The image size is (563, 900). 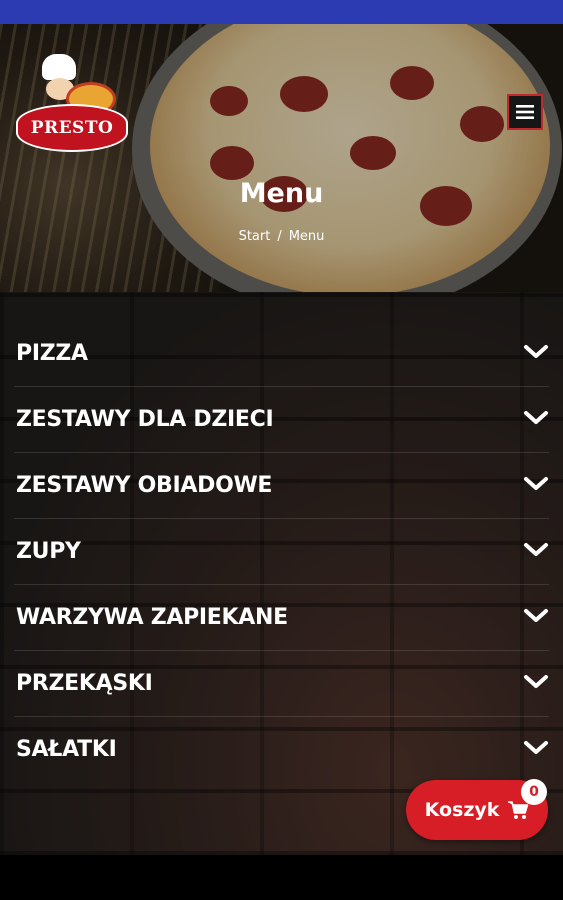 I want to click on category-warzywa-zapiekane: WARZYWA ZAPIEKANE, so click(x=281, y=618).